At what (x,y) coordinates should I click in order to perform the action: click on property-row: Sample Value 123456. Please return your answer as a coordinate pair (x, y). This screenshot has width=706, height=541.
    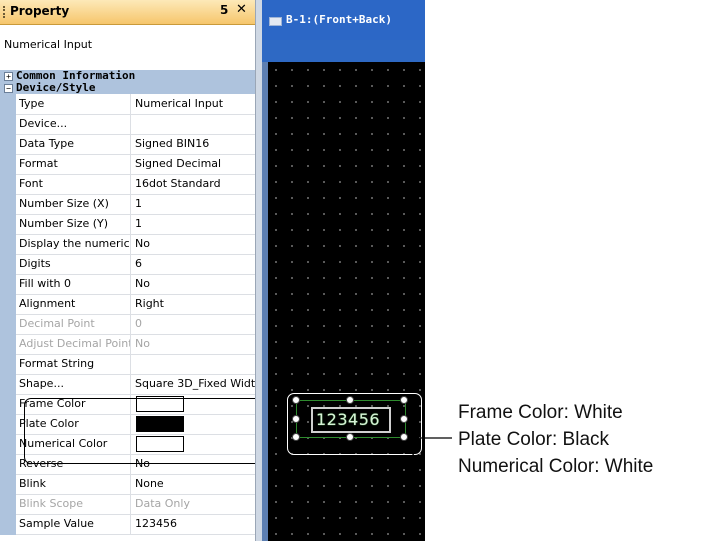
    Looking at the image, I should click on (127, 524).